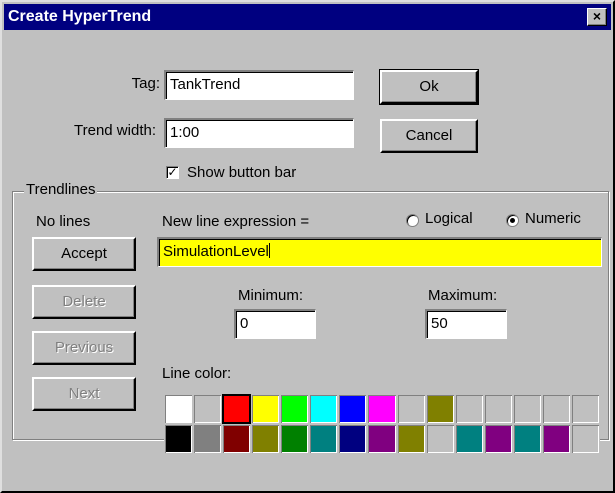 The image size is (615, 493). Describe the element at coordinates (63, 221) in the screenshot. I see `trendlines-status: No lines` at that location.